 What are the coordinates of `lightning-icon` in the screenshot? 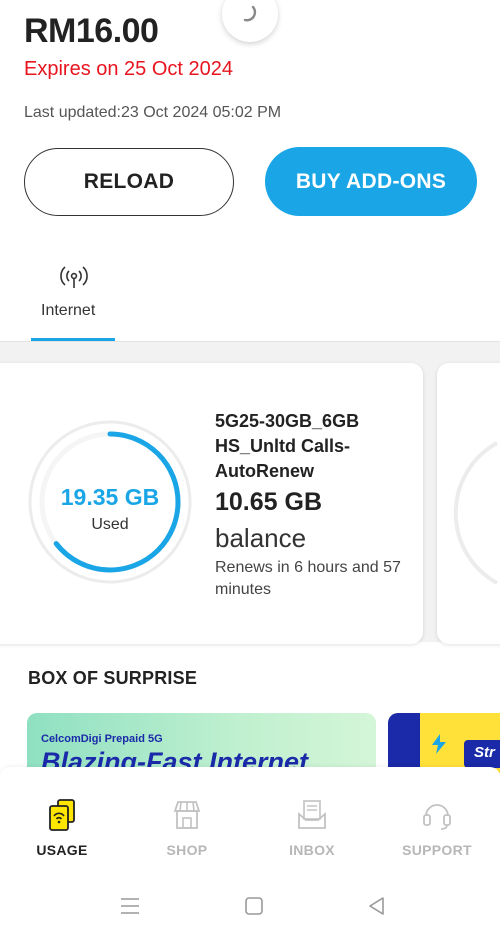 It's located at (439, 744).